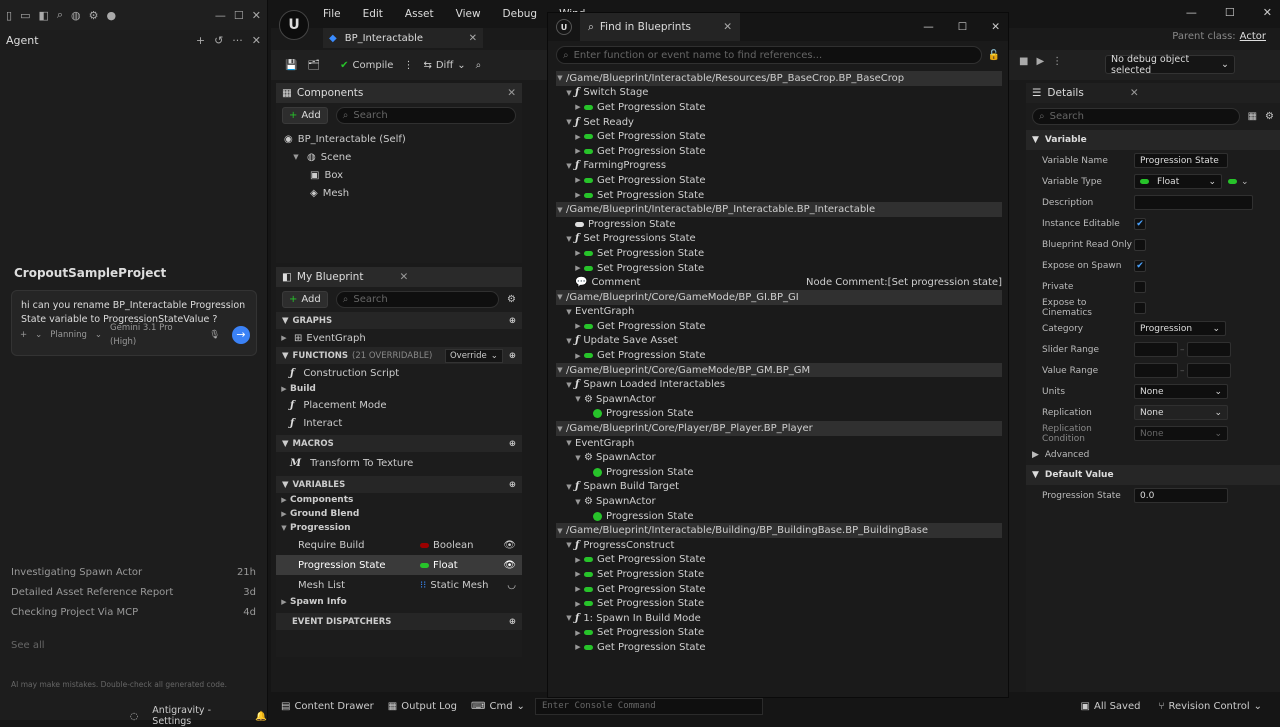 The height and width of the screenshot is (727, 1280). I want to click on variable-type-select: Float ⌄, so click(1178, 181).